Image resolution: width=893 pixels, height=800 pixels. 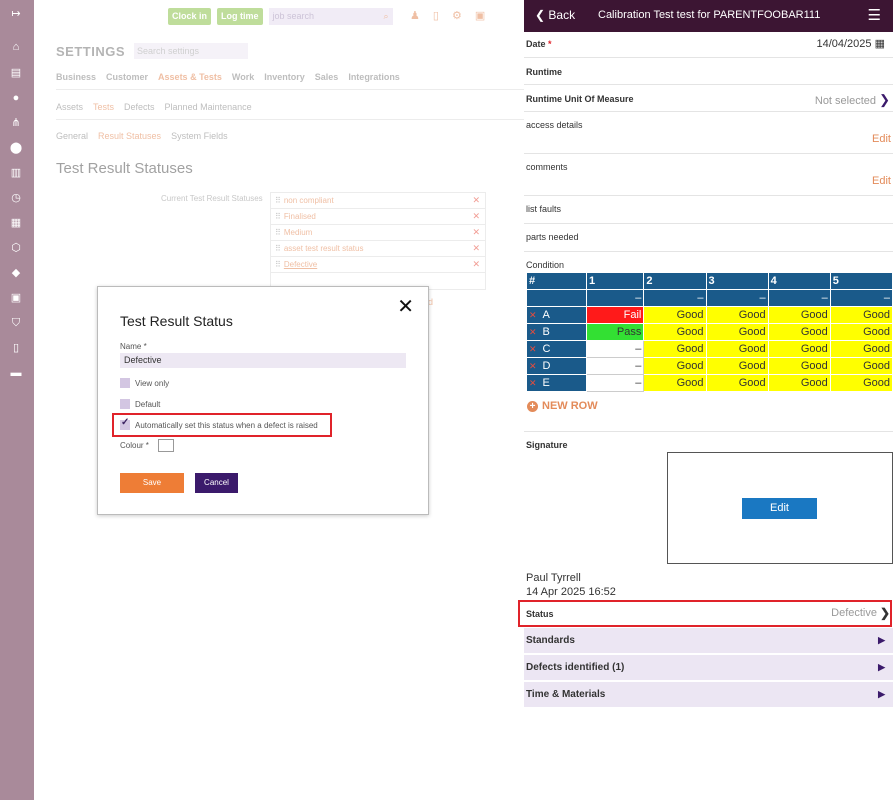 What do you see at coordinates (378, 217) in the screenshot?
I see `list-item: ⠿ Finalised ✕` at bounding box center [378, 217].